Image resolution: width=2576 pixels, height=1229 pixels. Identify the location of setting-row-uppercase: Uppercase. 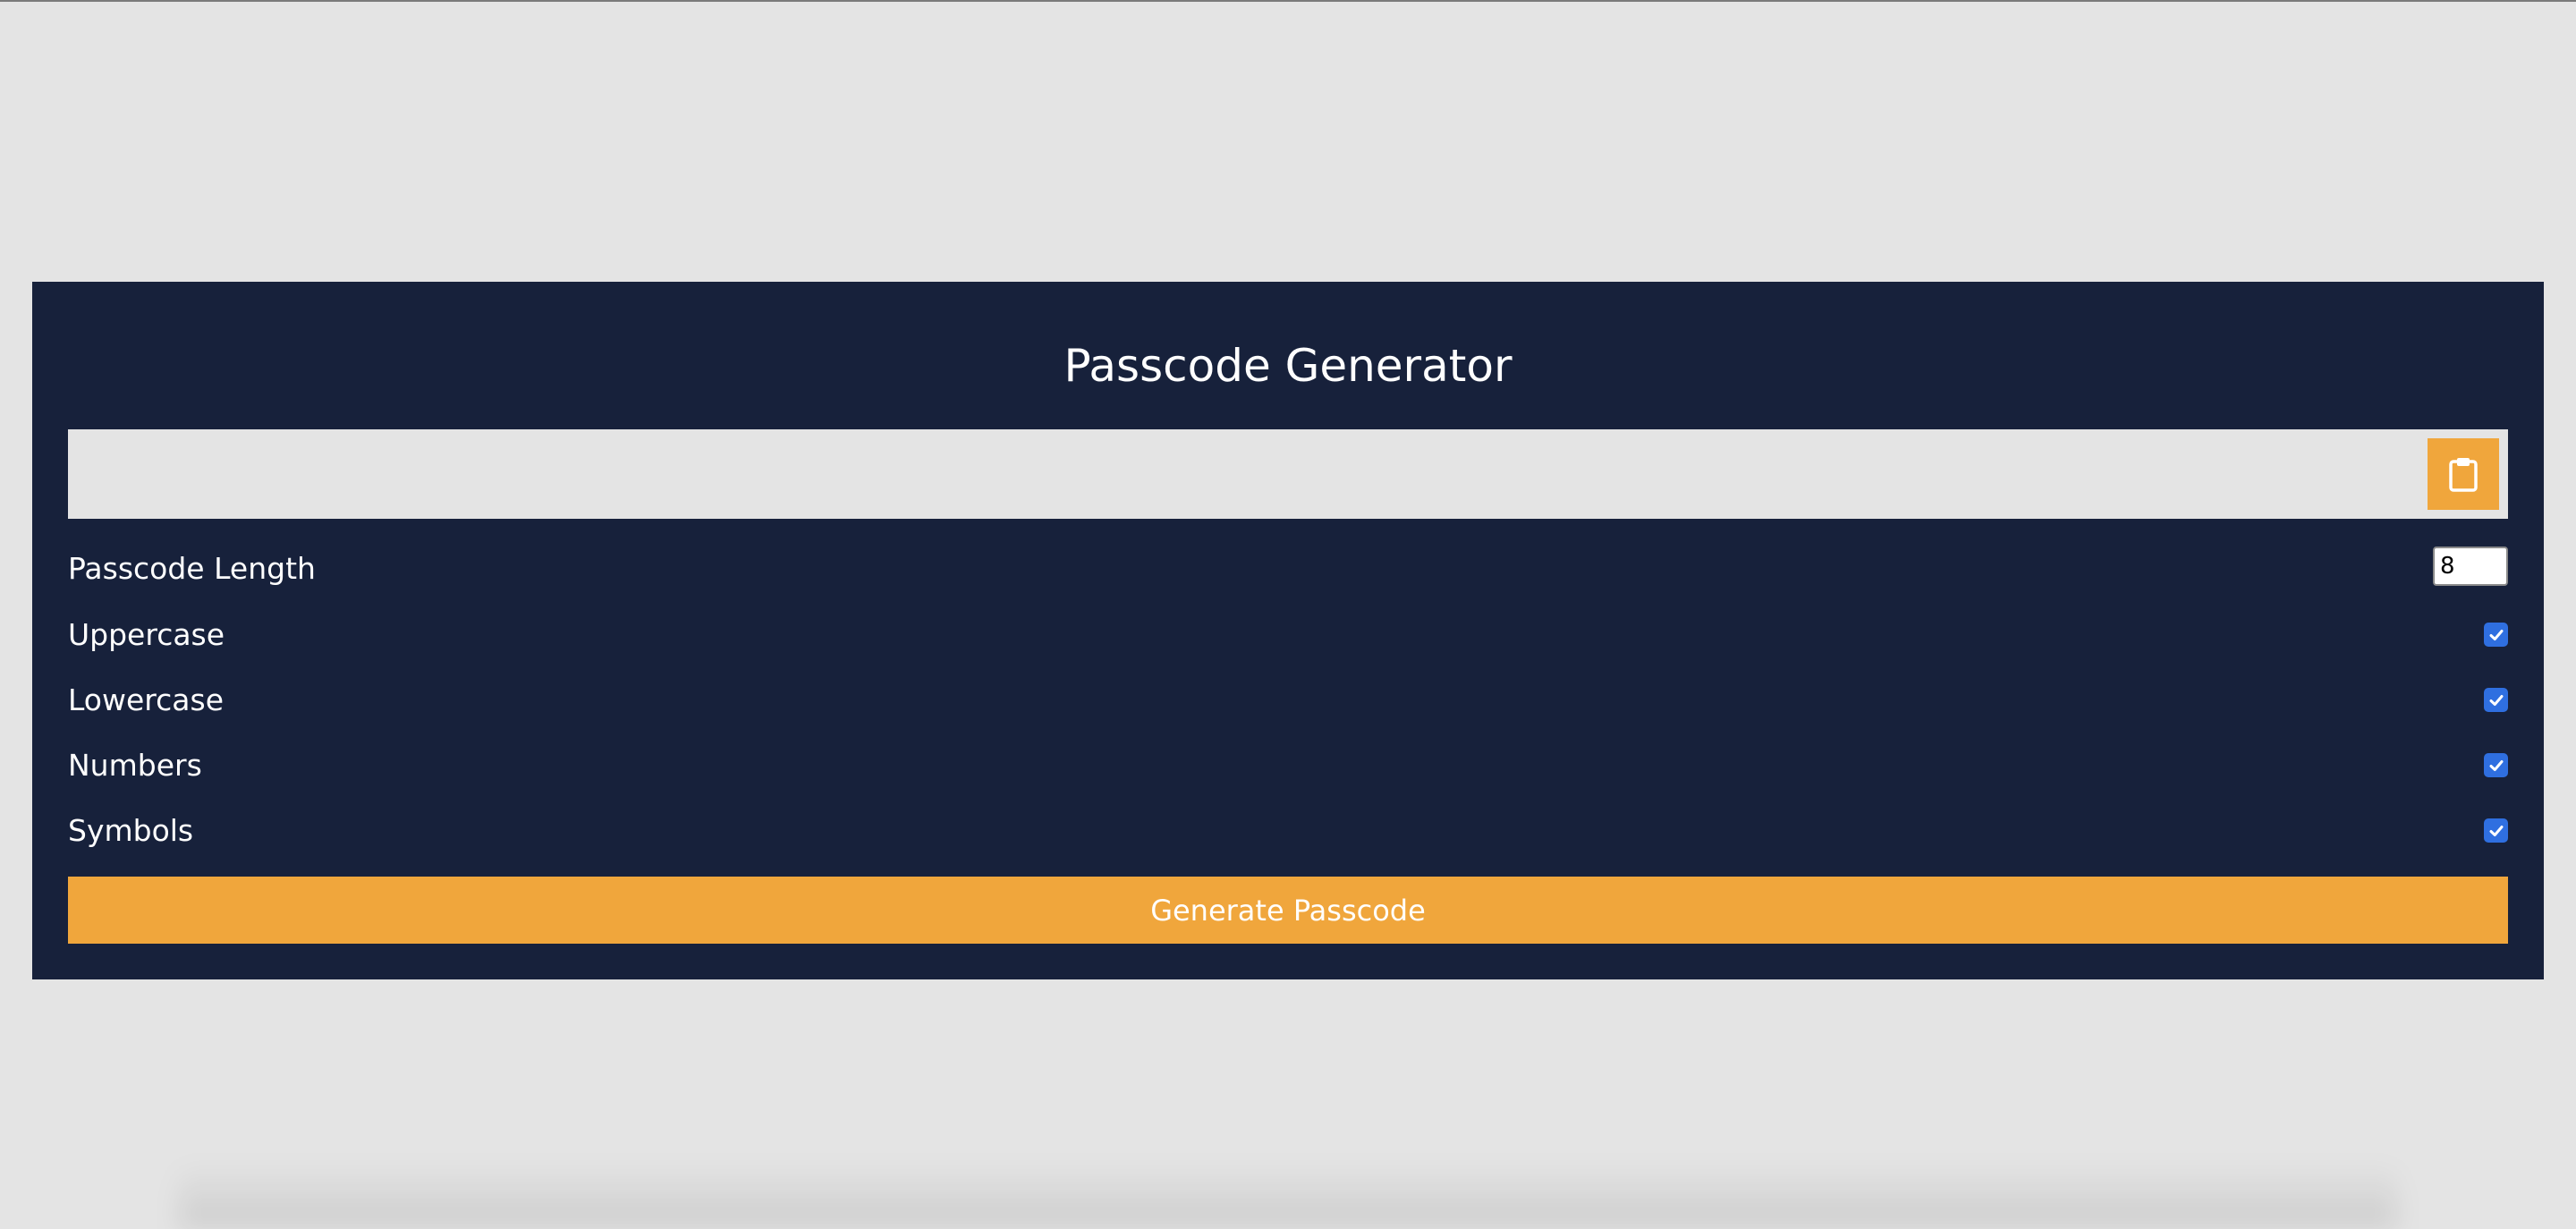
(1288, 635).